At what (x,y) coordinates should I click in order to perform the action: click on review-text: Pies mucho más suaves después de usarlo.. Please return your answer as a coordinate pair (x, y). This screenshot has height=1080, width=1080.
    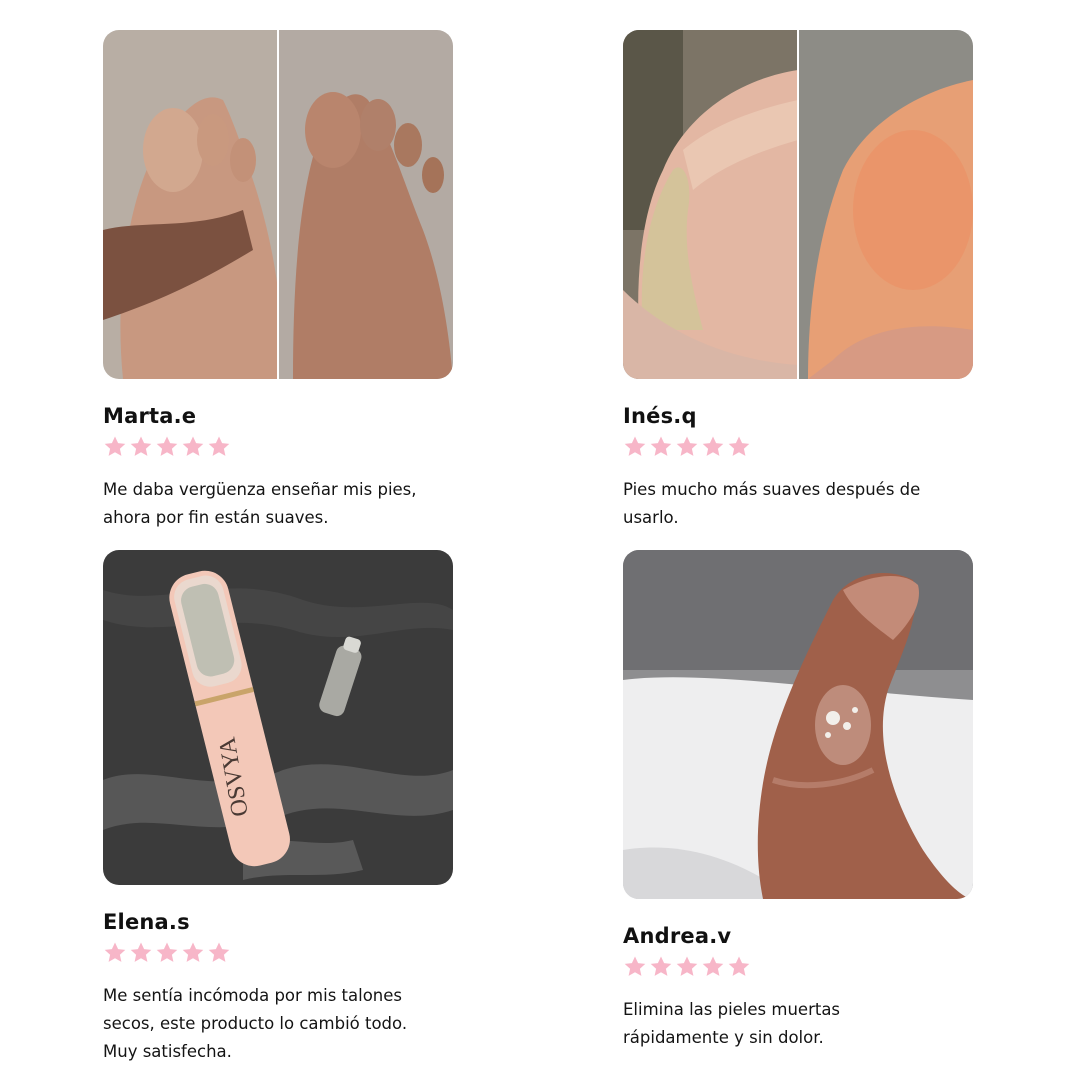
    Looking at the image, I should click on (772, 503).